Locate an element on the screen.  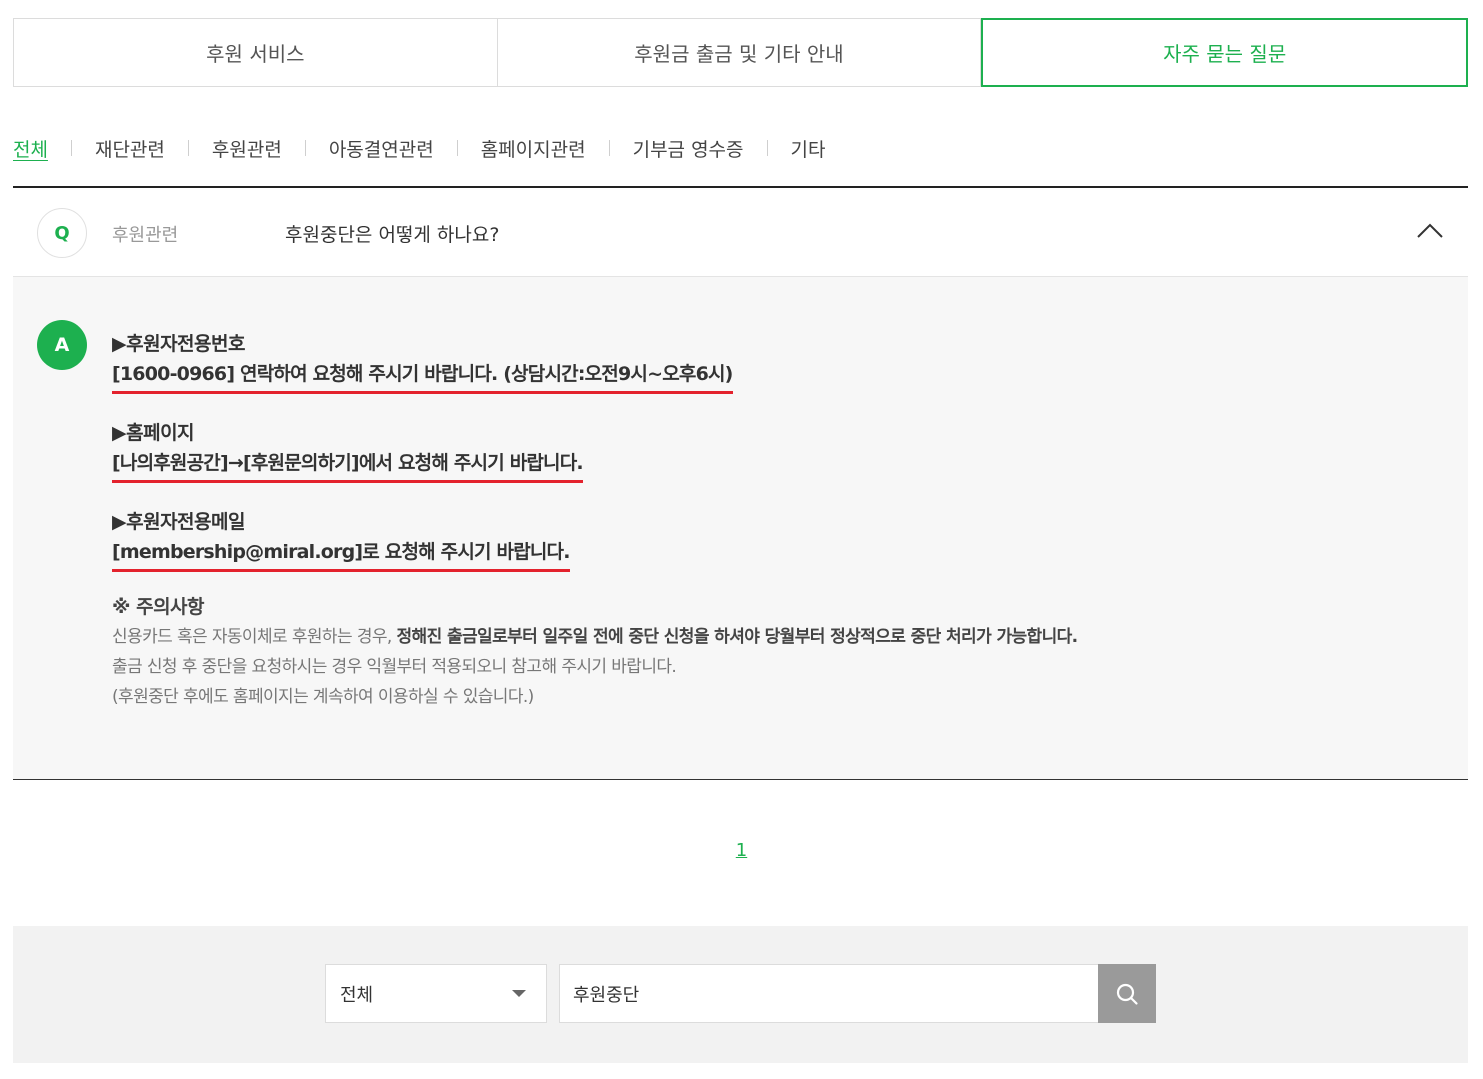
category-etc: 기타 is located at coordinates (808, 148).